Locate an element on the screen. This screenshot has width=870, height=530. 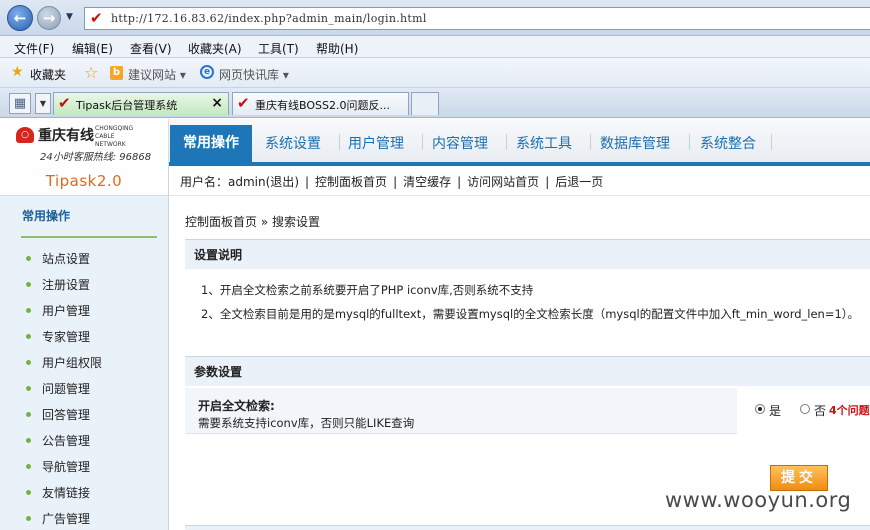
new-tab-button is located at coordinates (425, 103).